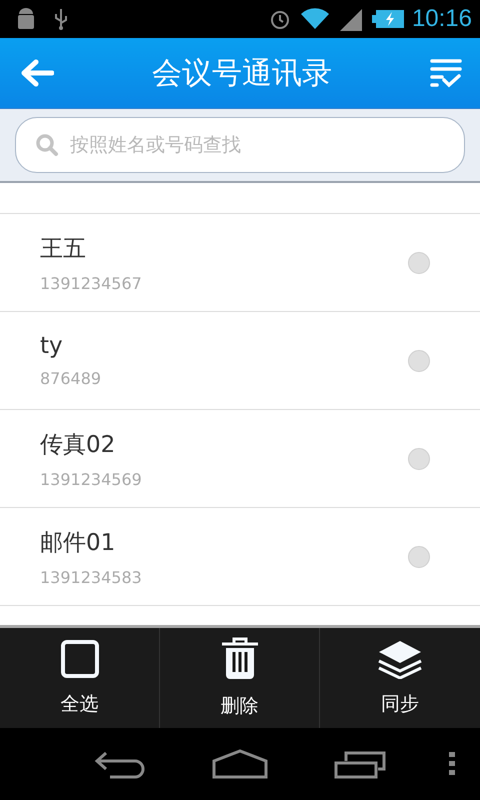  What do you see at coordinates (91, 283) in the screenshot?
I see `contact-number: 1391234567` at bounding box center [91, 283].